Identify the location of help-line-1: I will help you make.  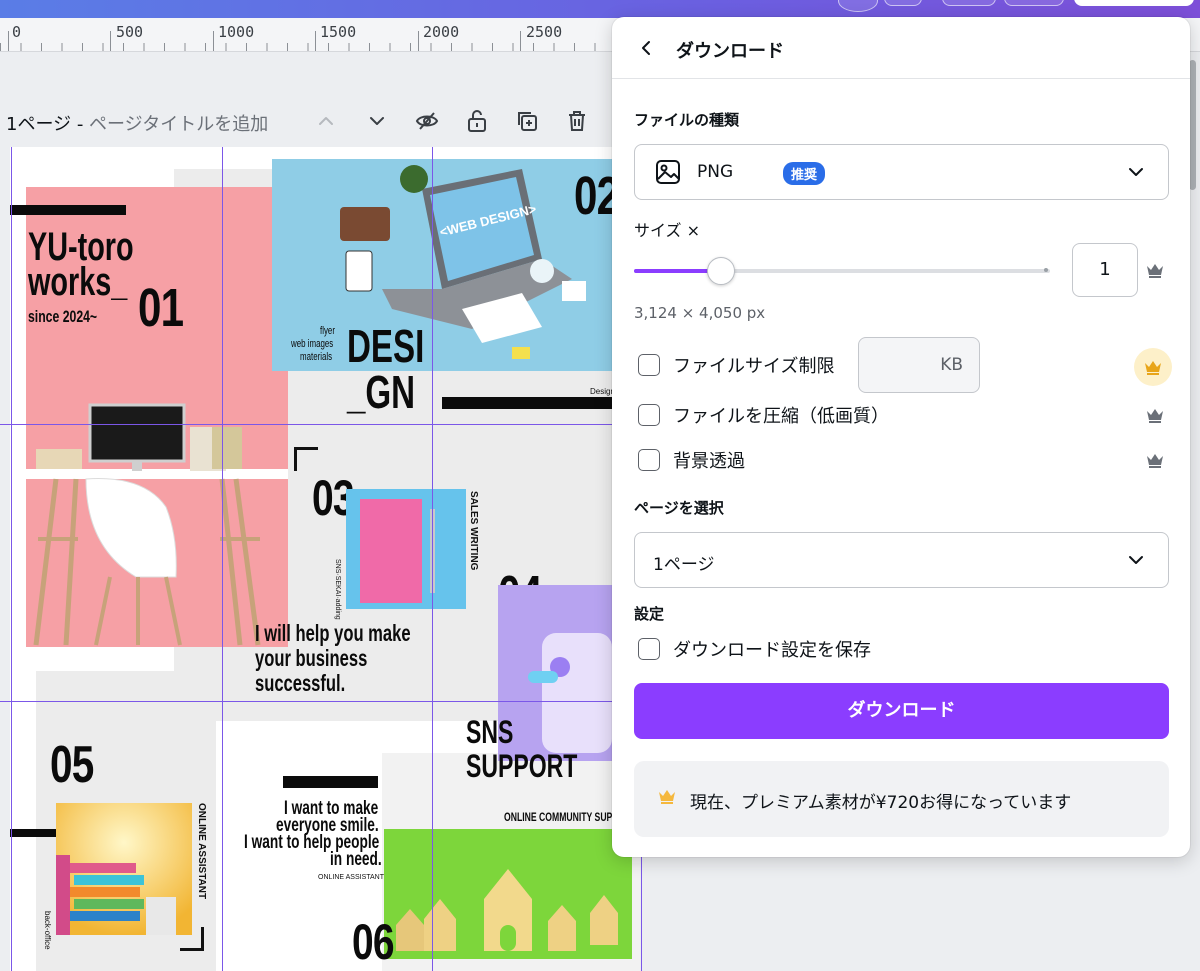
(333, 633).